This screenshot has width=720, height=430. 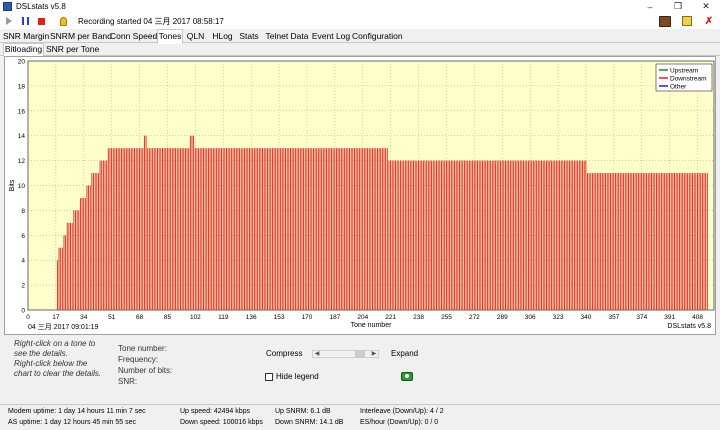 What do you see at coordinates (687, 21) in the screenshot?
I see `notes-icon` at bounding box center [687, 21].